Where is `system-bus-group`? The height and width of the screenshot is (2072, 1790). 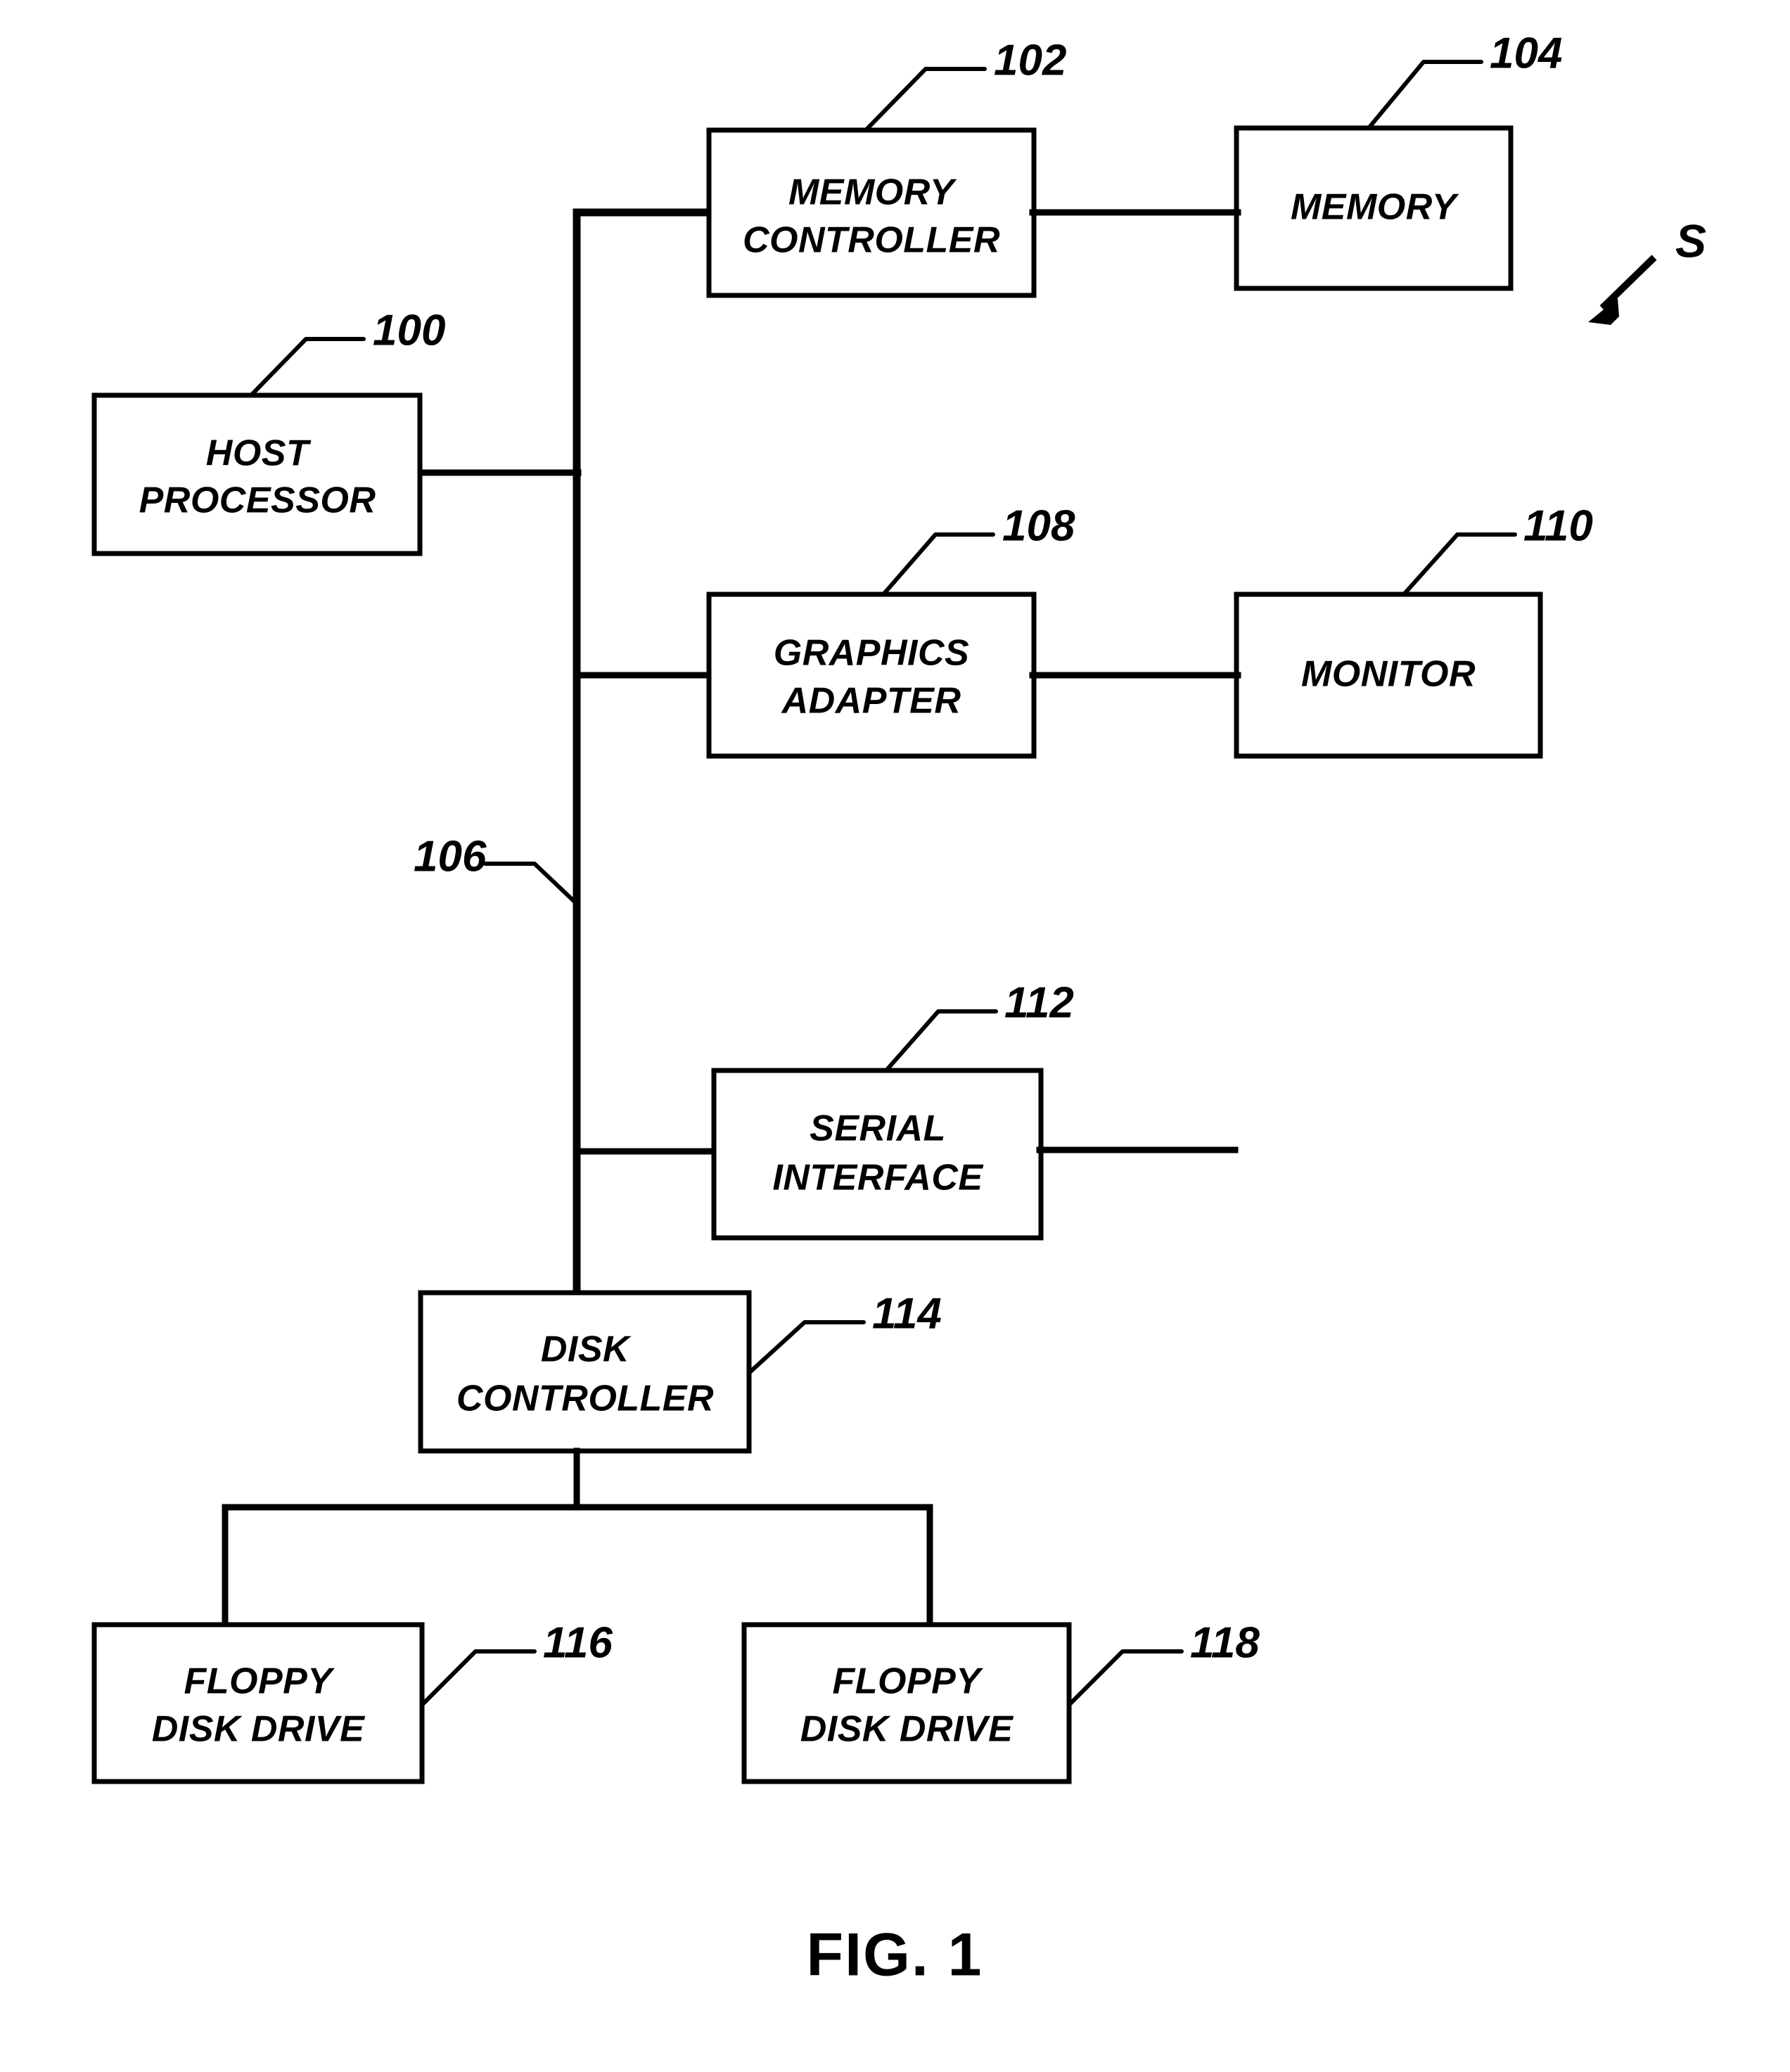 system-bus-group is located at coordinates (567, 753).